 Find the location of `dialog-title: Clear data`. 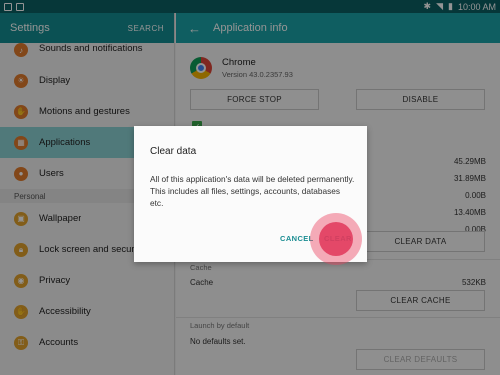

dialog-title: Clear data is located at coordinates (173, 151).